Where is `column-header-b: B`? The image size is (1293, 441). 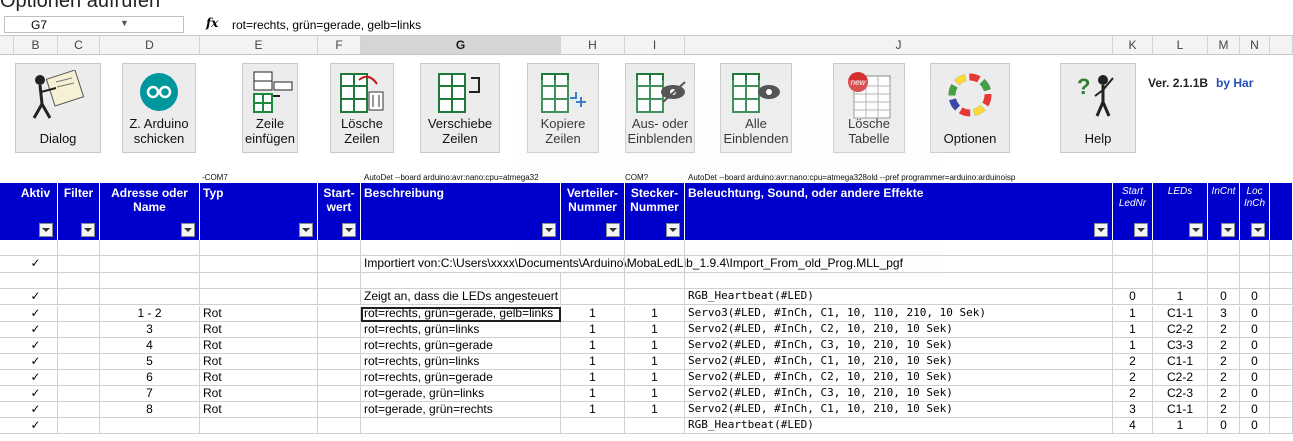 column-header-b: B is located at coordinates (36, 45).